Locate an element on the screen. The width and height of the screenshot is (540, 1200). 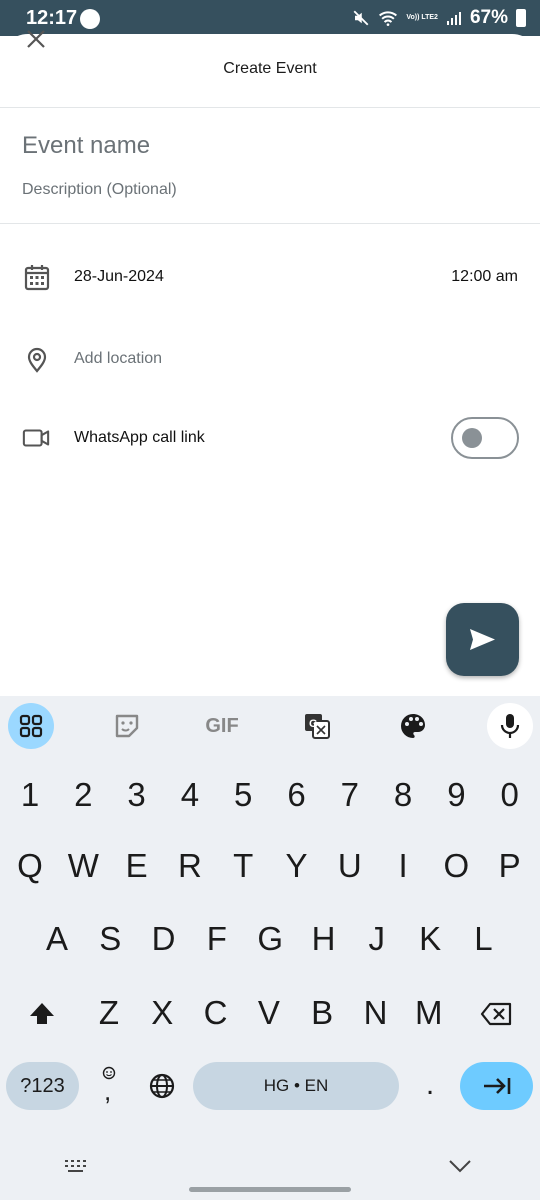
key-d: D is located at coordinates (164, 939).